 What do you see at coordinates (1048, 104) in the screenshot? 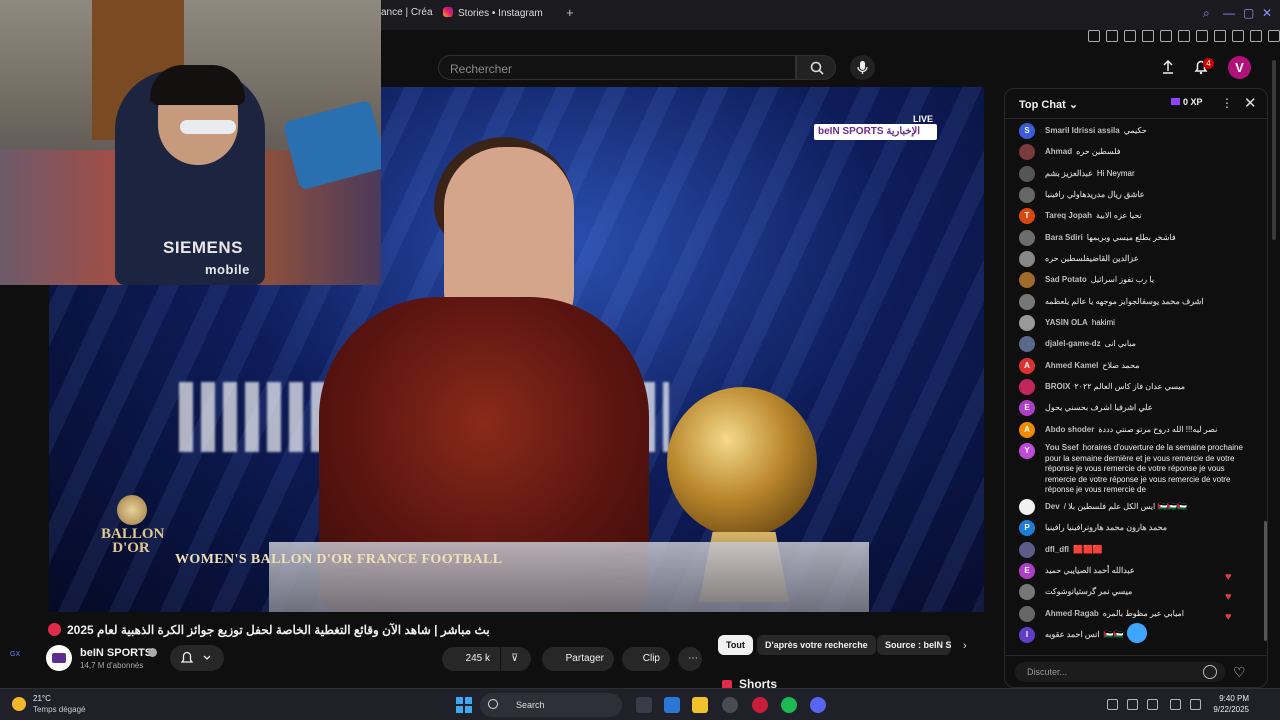
I see `chat-mode-dropdown: Top Chat ⌄` at bounding box center [1048, 104].